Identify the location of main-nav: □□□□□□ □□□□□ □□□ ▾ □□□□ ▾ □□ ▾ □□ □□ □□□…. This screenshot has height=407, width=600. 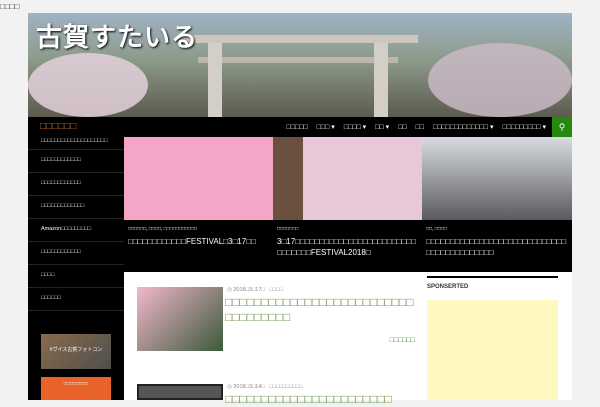
(300, 127).